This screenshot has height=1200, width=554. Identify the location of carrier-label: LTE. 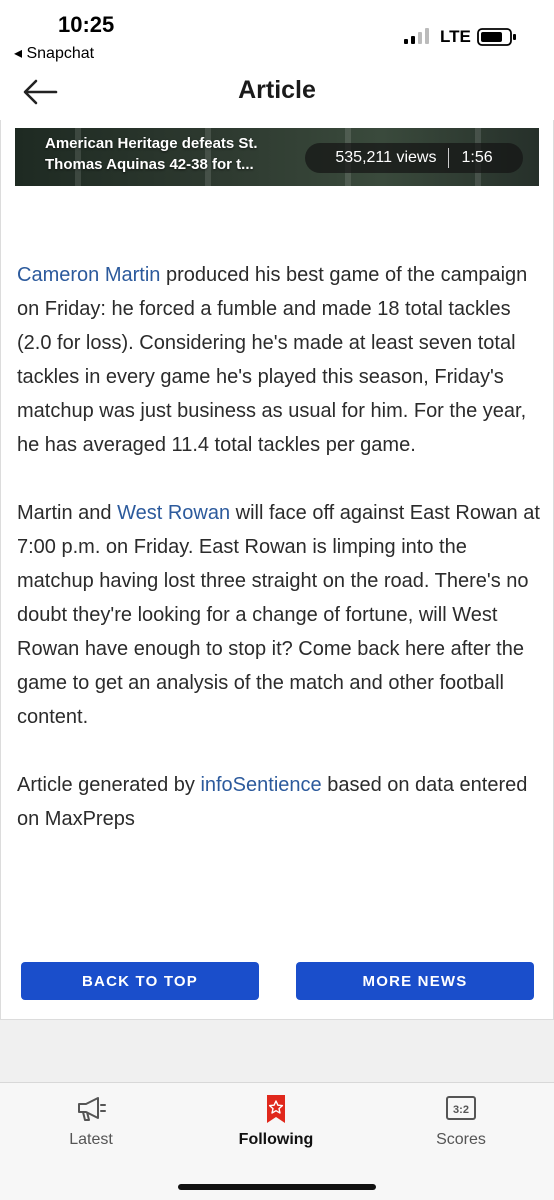
(455, 36).